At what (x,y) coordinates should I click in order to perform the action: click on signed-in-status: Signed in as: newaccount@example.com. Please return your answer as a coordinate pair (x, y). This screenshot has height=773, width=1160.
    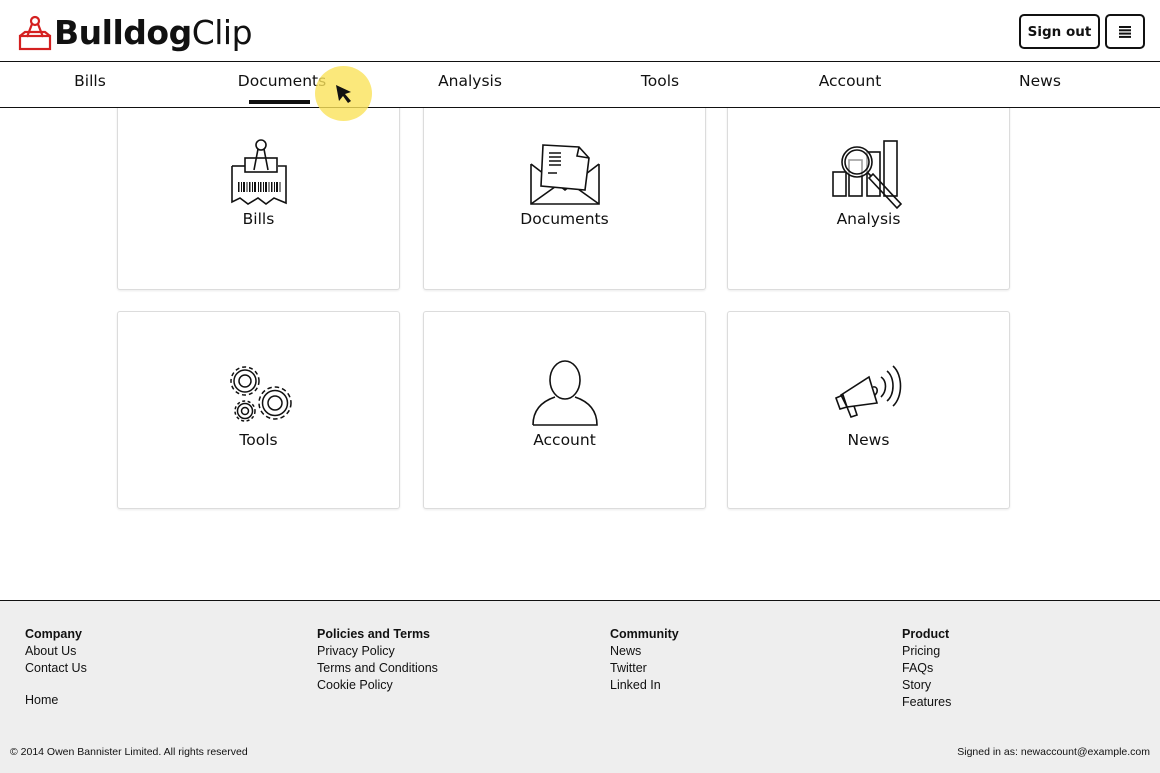
    Looking at the image, I should click on (1053, 752).